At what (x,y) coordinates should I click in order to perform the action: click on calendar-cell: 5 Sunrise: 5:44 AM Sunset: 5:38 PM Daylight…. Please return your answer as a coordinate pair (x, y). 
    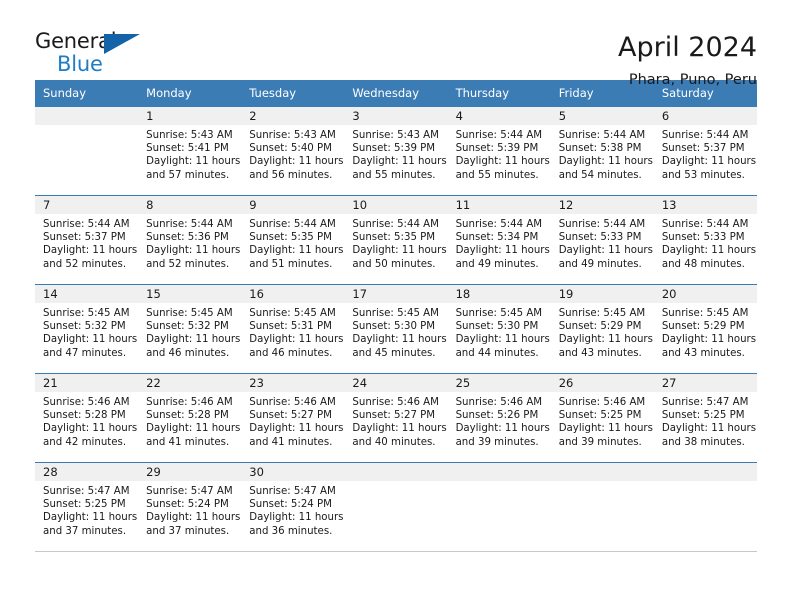
    Looking at the image, I should click on (602, 151).